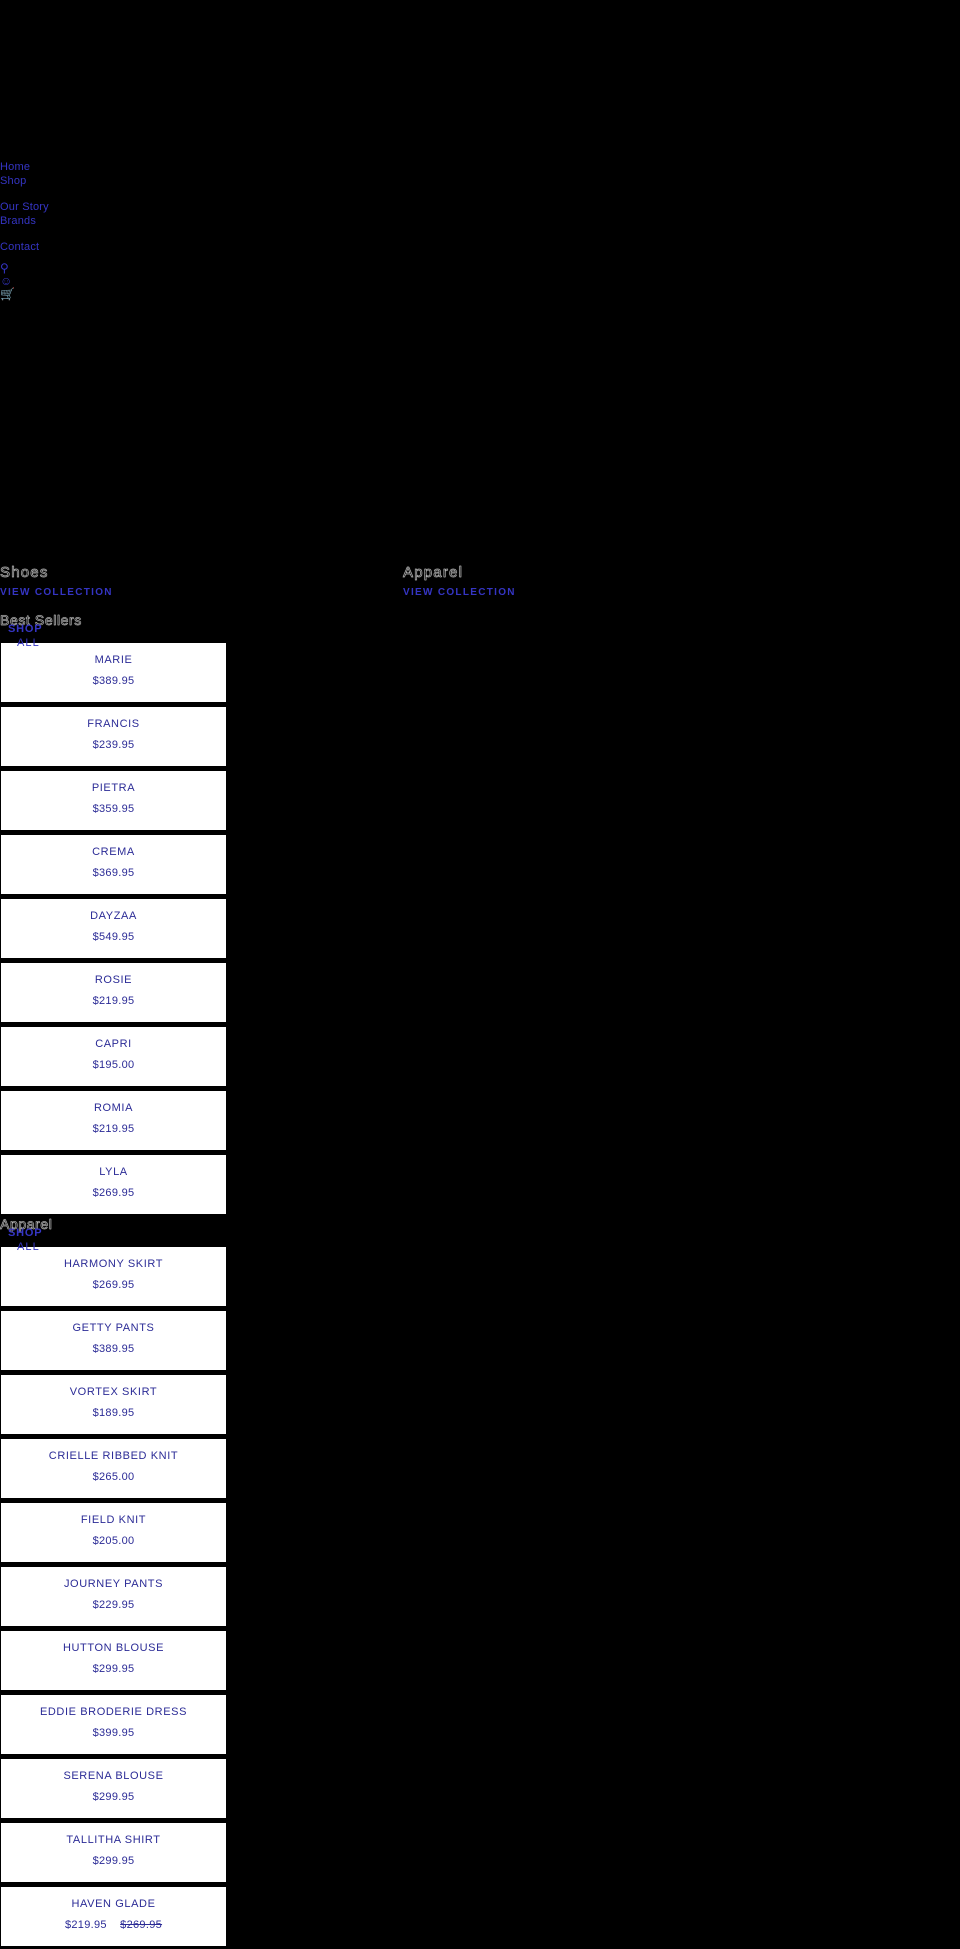 The height and width of the screenshot is (1949, 960). Describe the element at coordinates (113, 1468) in the screenshot. I see `product-card: CRIELLE RIBBED KNIT $265.00` at that location.